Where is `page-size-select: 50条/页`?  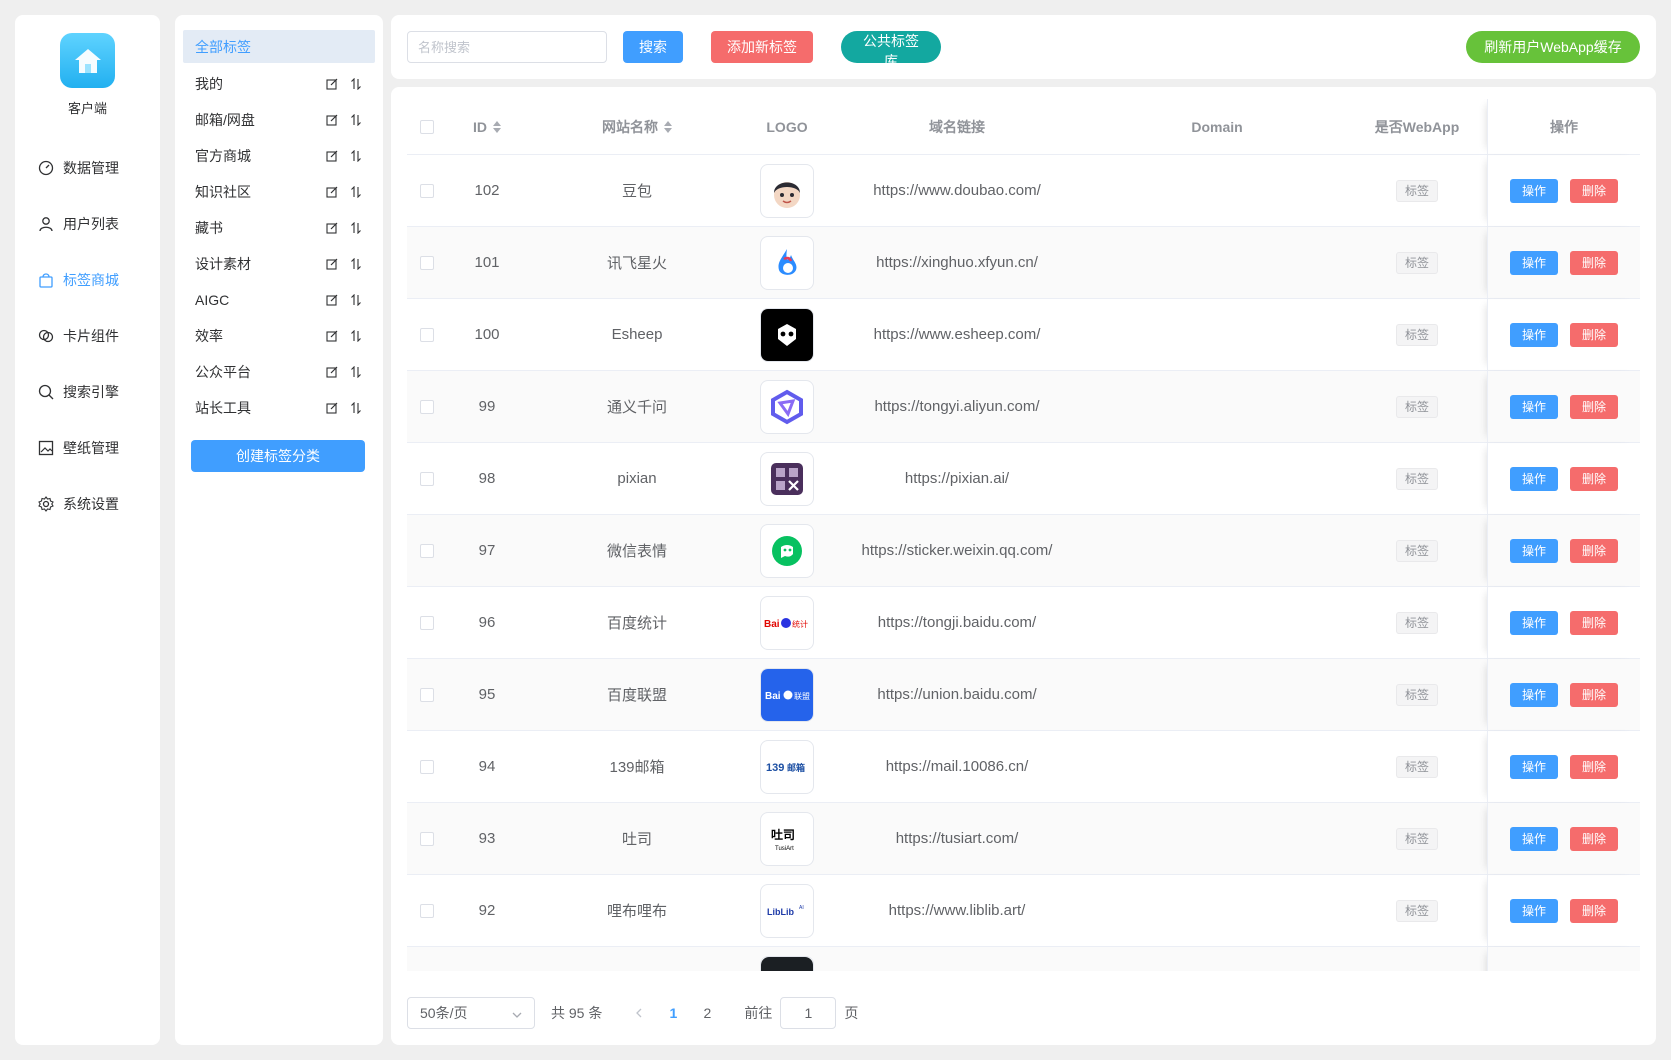
page-size-select: 50条/页 is located at coordinates (471, 1013).